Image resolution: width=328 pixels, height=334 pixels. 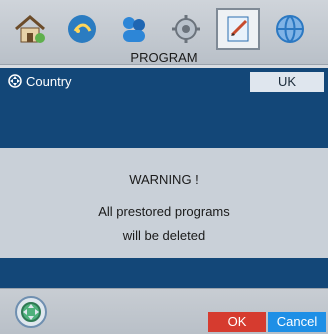 What do you see at coordinates (297, 322) in the screenshot?
I see `cancel-button: Cancel` at bounding box center [297, 322].